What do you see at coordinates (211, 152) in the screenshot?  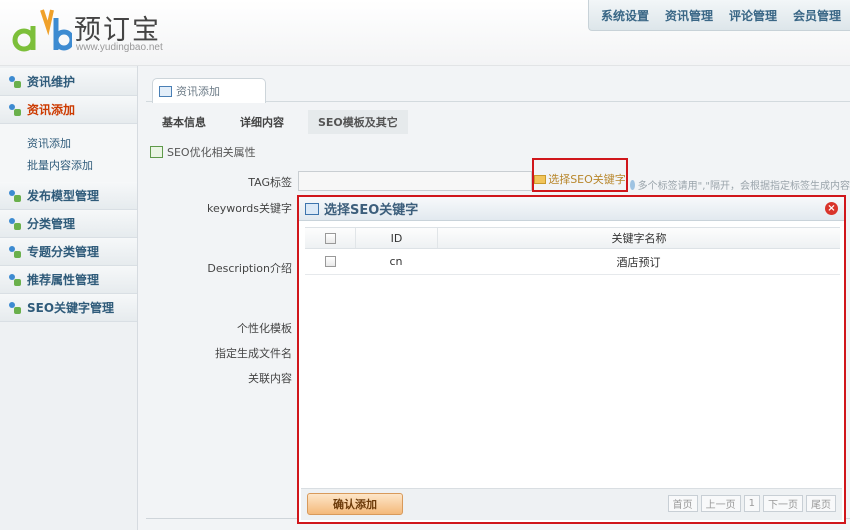 I see `section-title-label: SEO优化相关属性` at bounding box center [211, 152].